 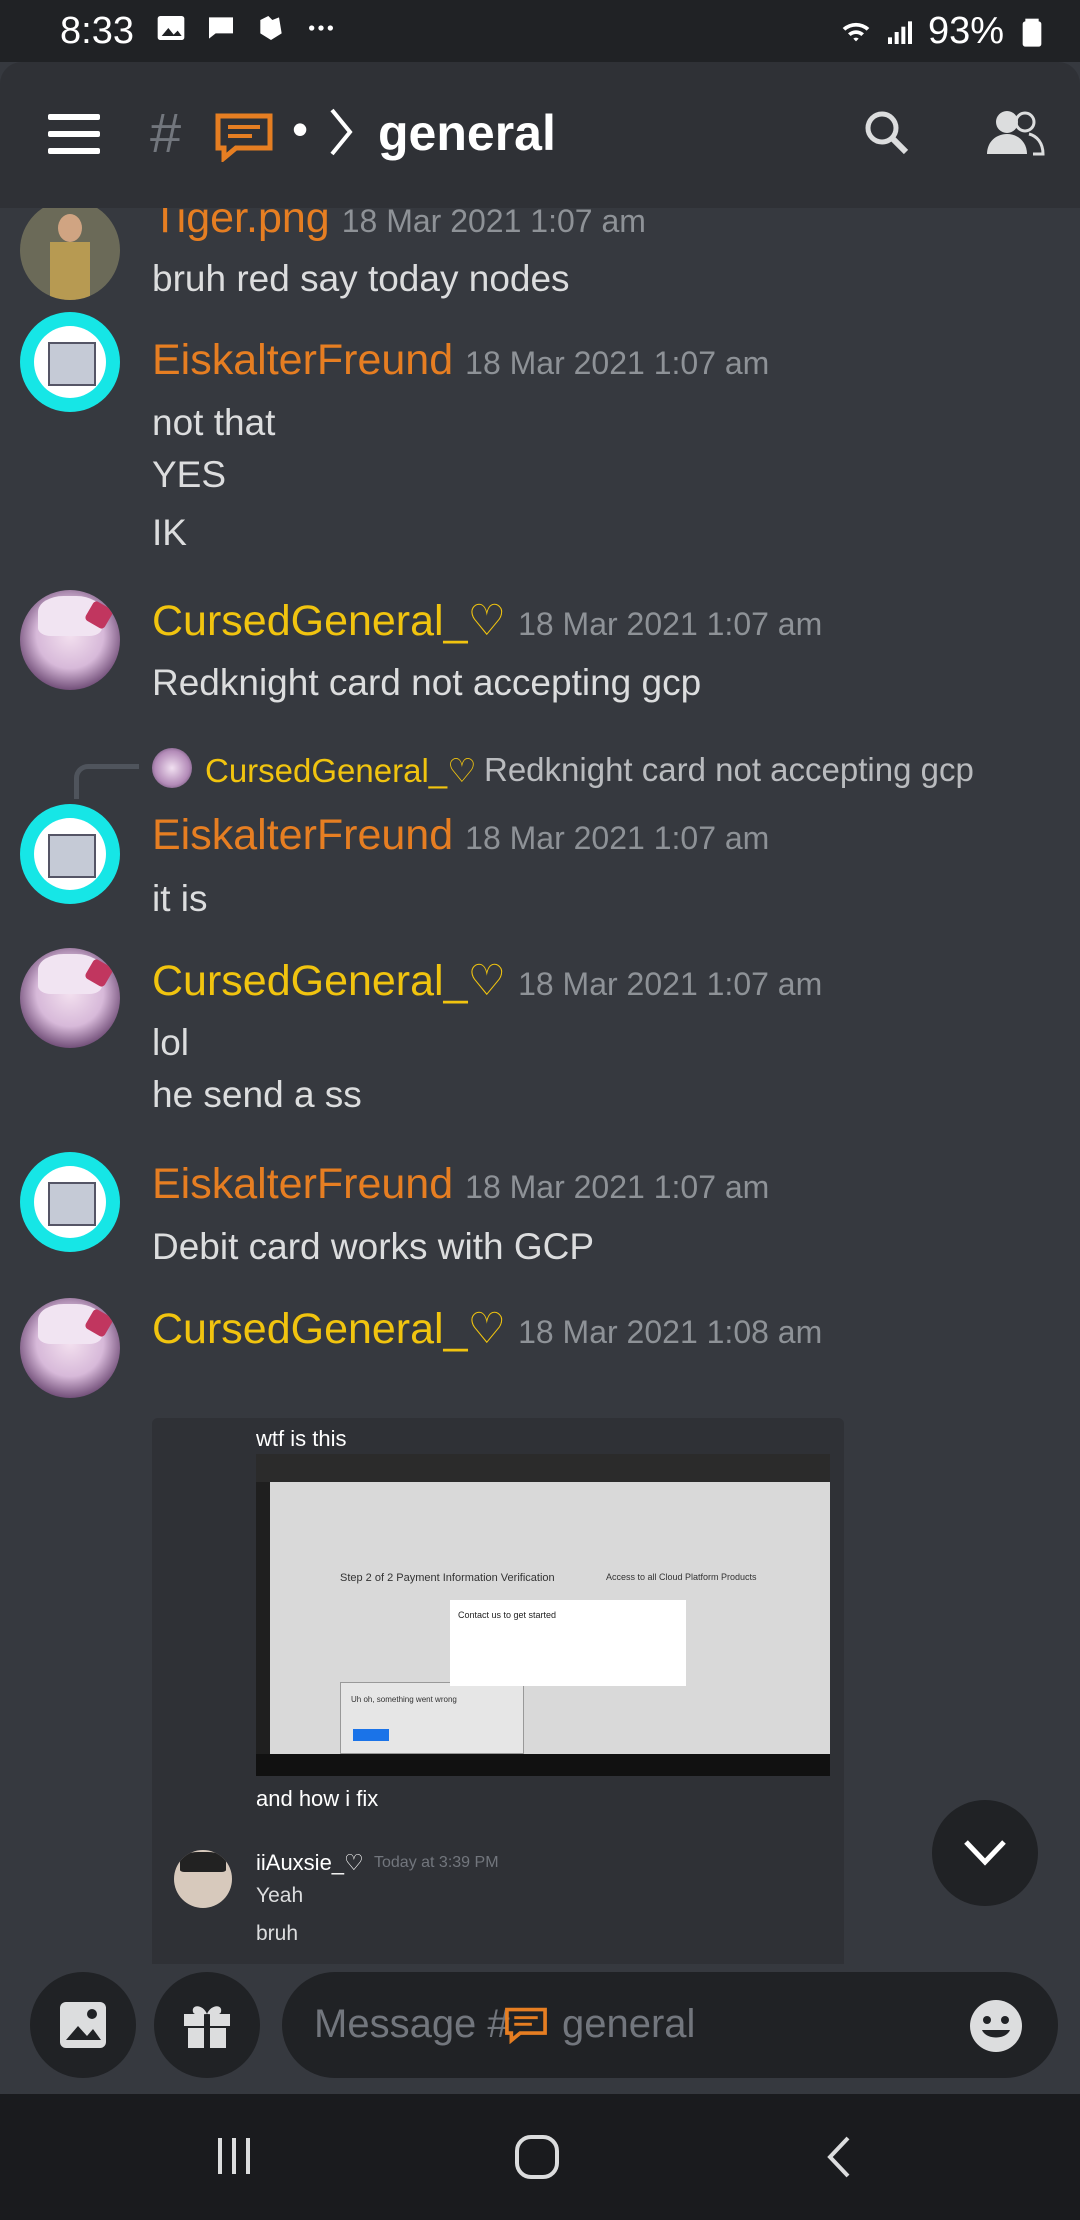 What do you see at coordinates (427, 682) in the screenshot?
I see `message-text: Redknight card not accepting gcp` at bounding box center [427, 682].